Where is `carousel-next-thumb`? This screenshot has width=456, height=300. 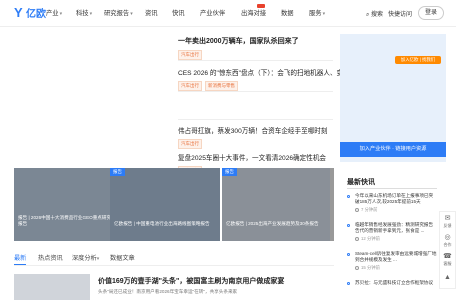 carousel-next-thumb is located at coordinates (332, 204).